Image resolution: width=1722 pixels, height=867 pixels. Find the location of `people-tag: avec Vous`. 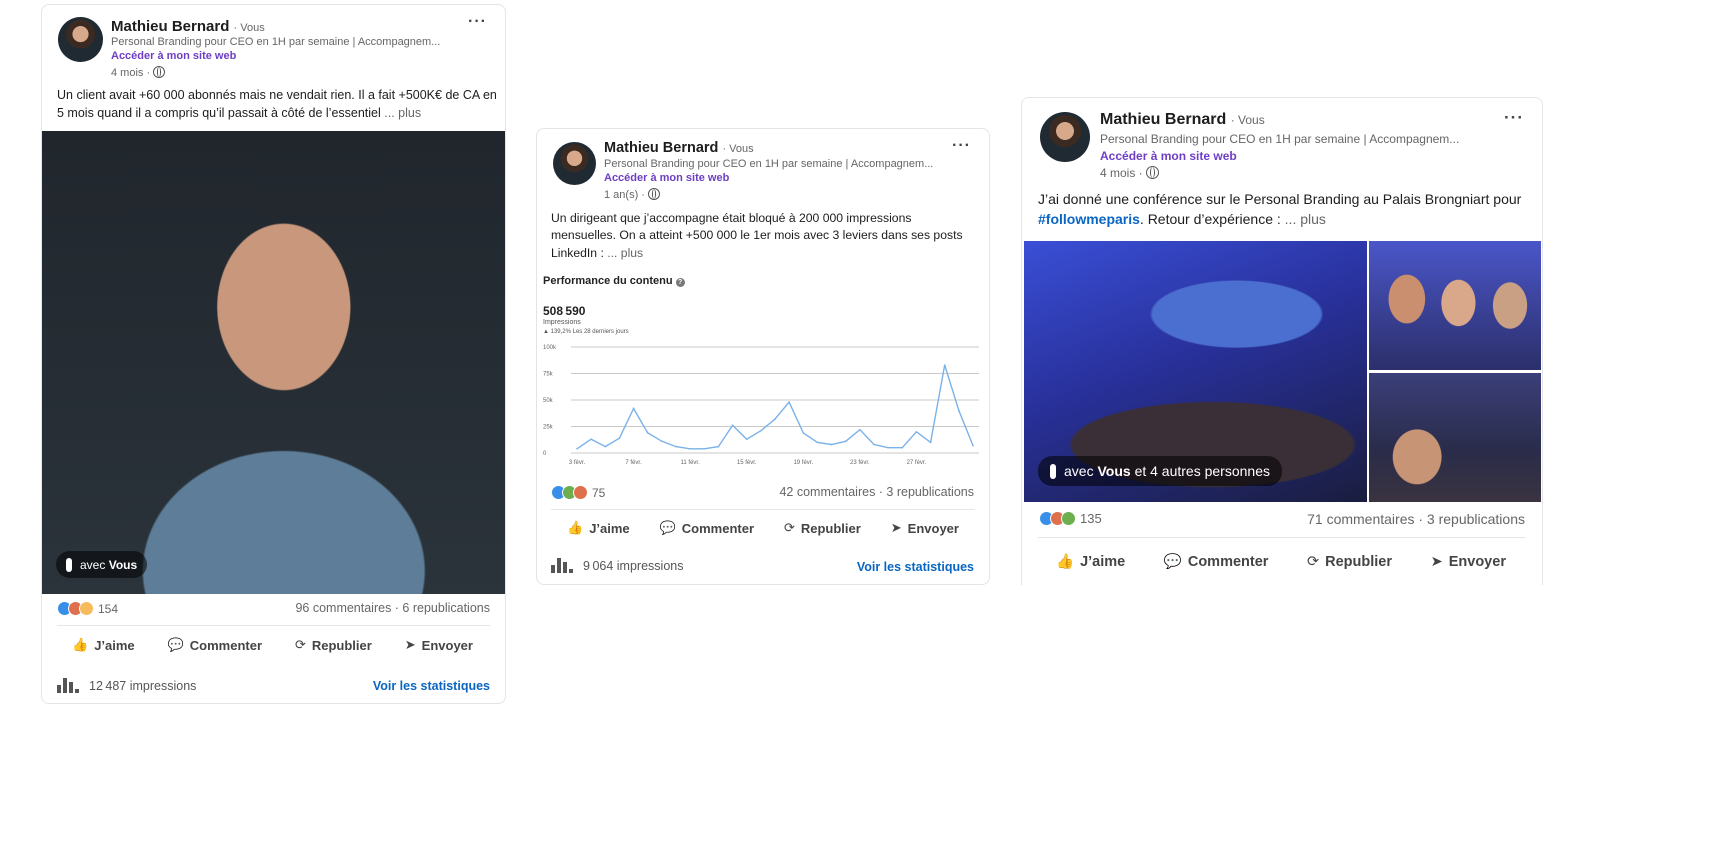

people-tag: avec Vous is located at coordinates (102, 564).